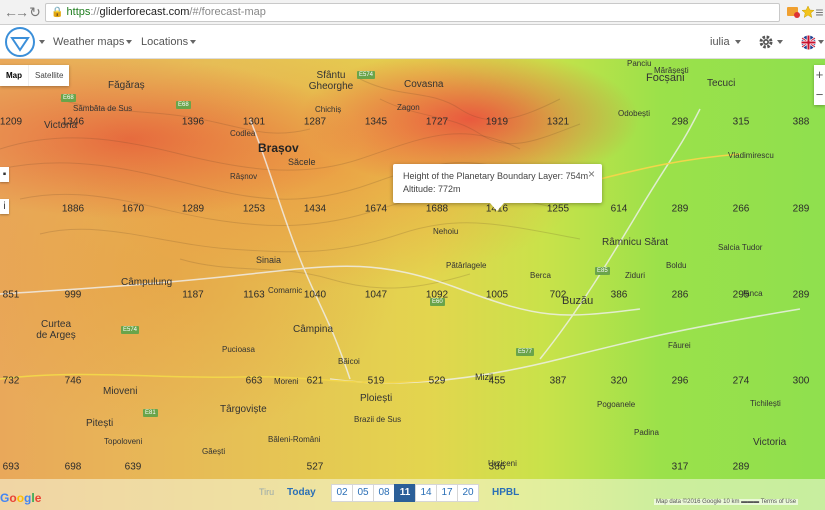  Describe the element at coordinates (721, 83) in the screenshot. I see `place-label: Tecuci` at that location.